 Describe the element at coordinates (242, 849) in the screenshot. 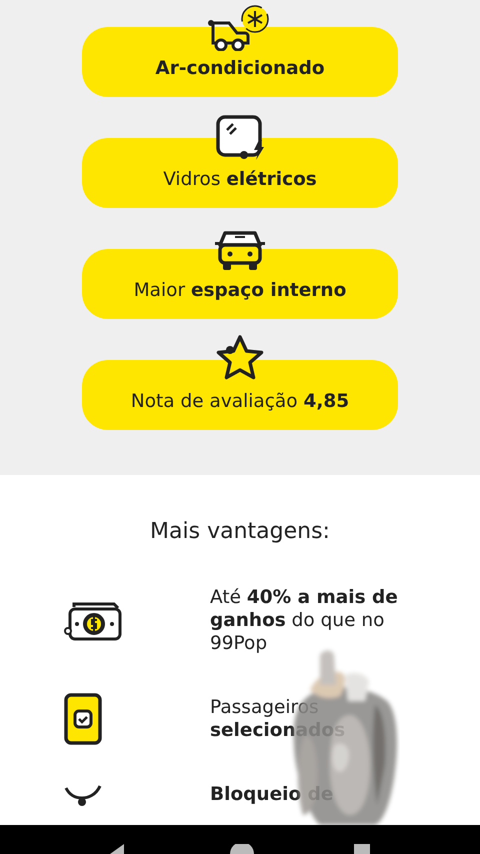

I see `home-icon` at that location.